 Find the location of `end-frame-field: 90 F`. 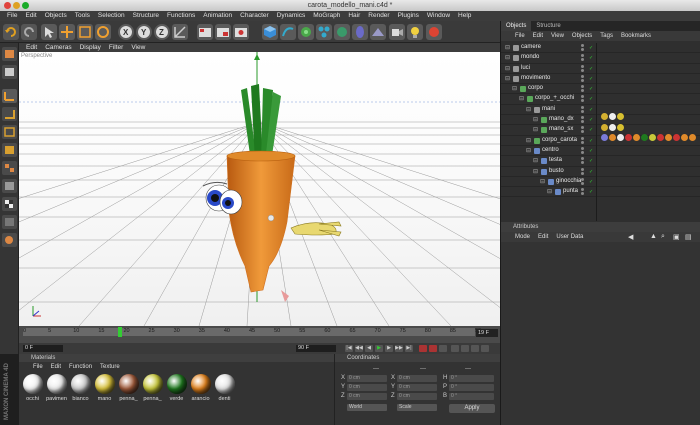

end-frame-field: 90 F is located at coordinates (316, 348).